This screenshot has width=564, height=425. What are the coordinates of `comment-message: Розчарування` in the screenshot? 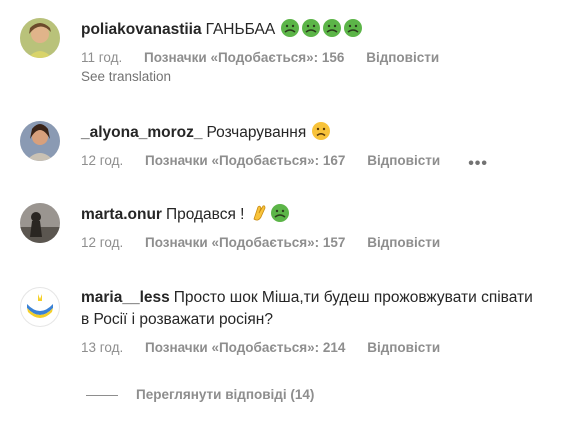 It's located at (256, 132).